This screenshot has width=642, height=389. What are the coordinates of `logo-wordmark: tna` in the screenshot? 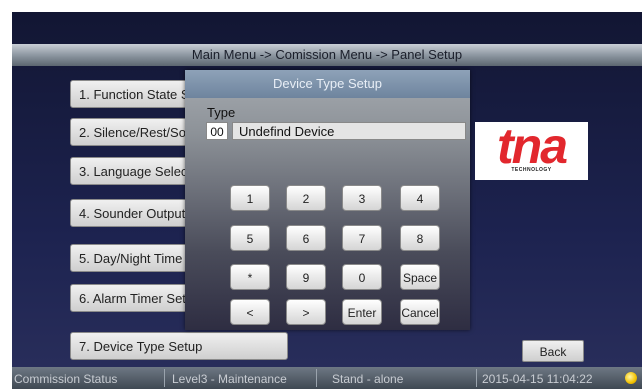 It's located at (532, 146).